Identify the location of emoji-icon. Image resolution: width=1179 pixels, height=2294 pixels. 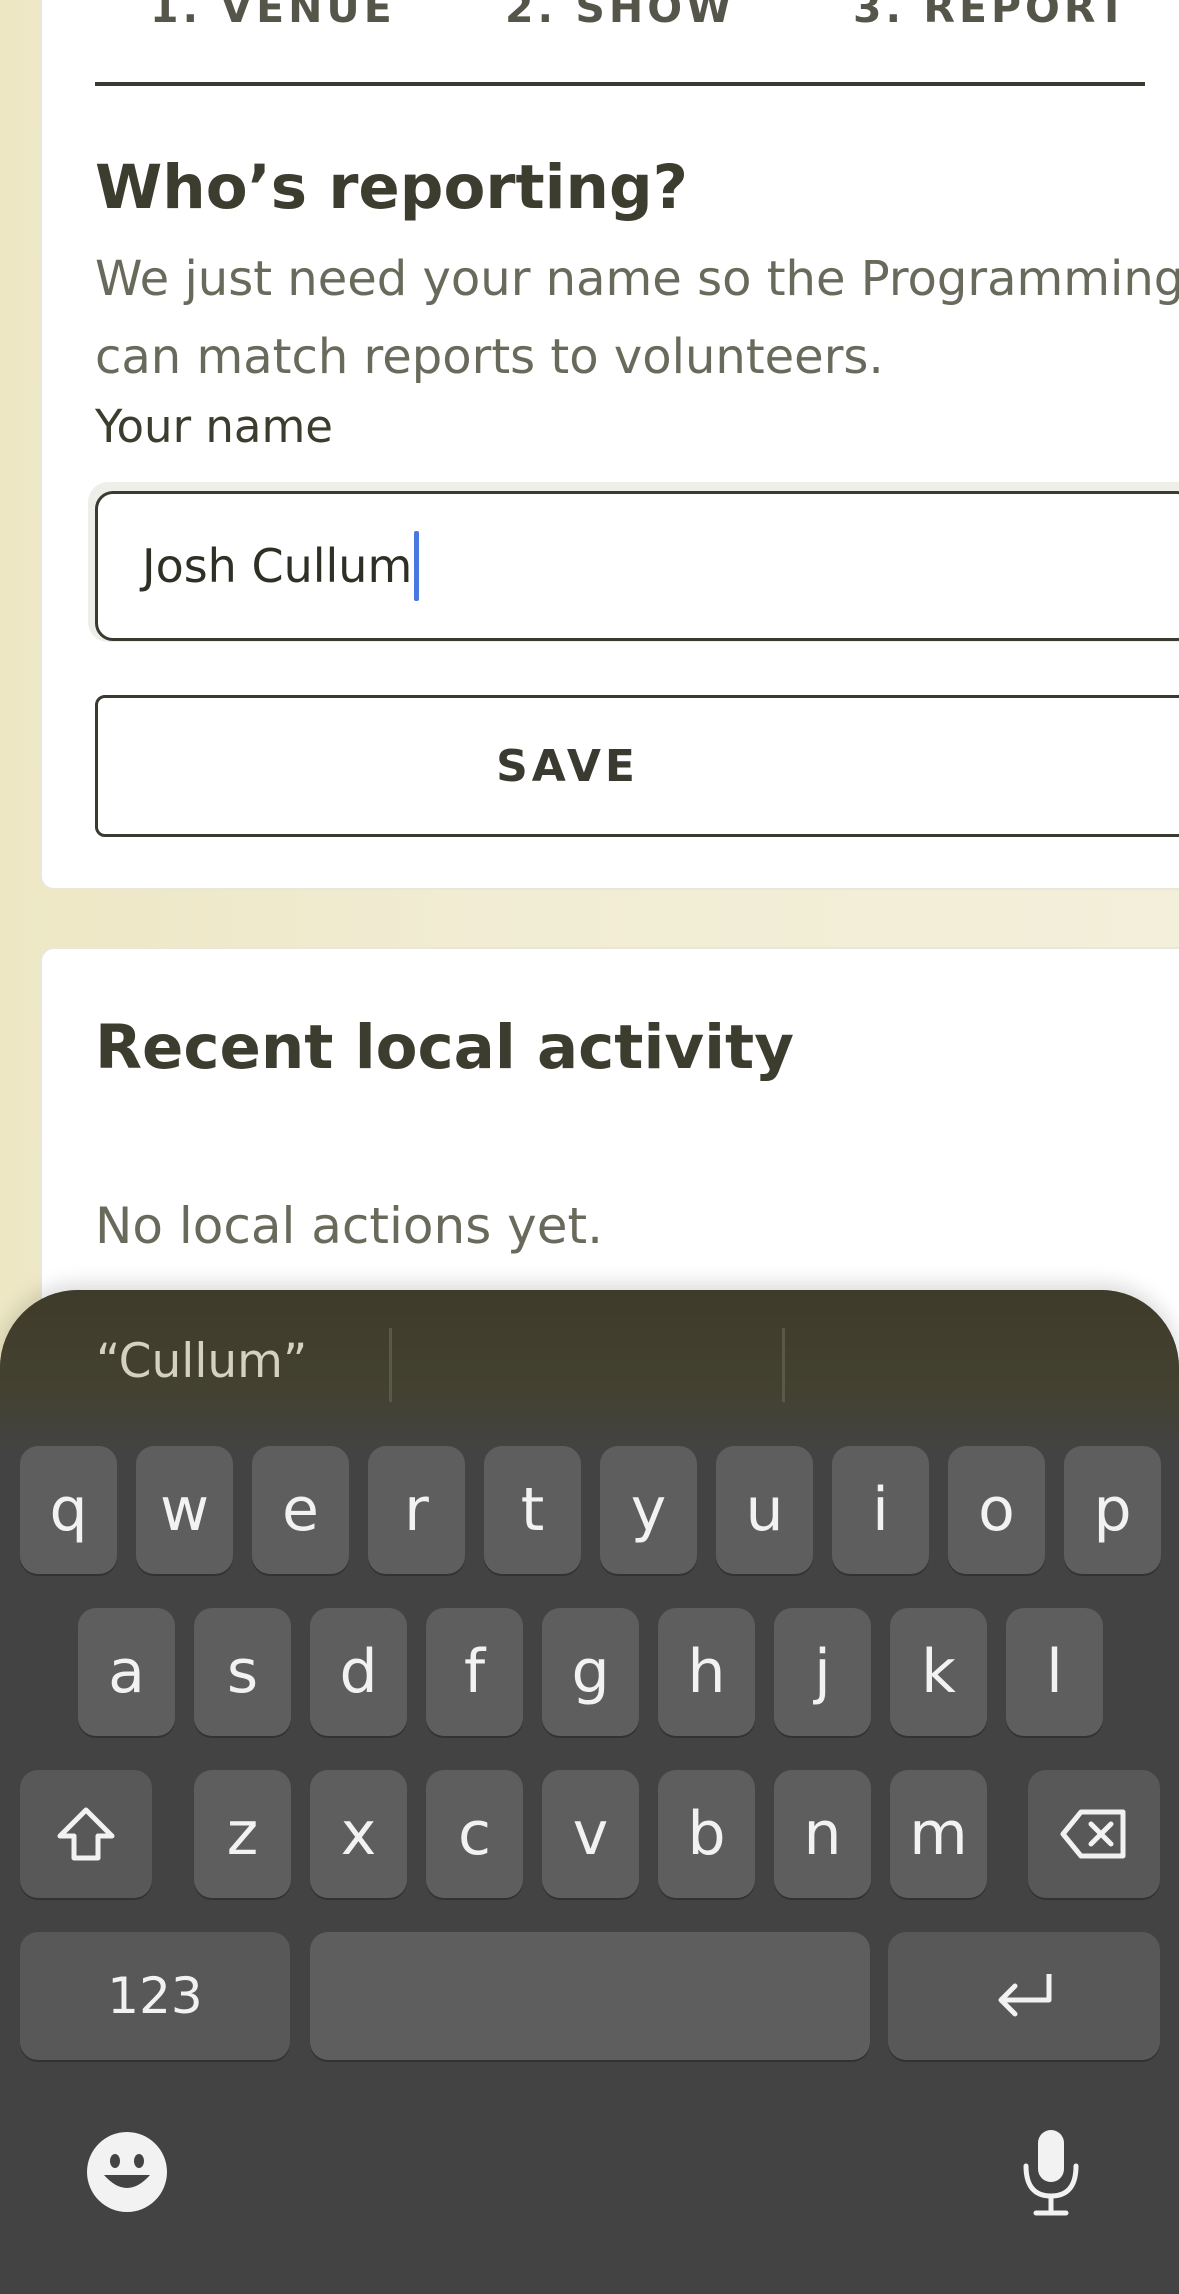
(127, 2172).